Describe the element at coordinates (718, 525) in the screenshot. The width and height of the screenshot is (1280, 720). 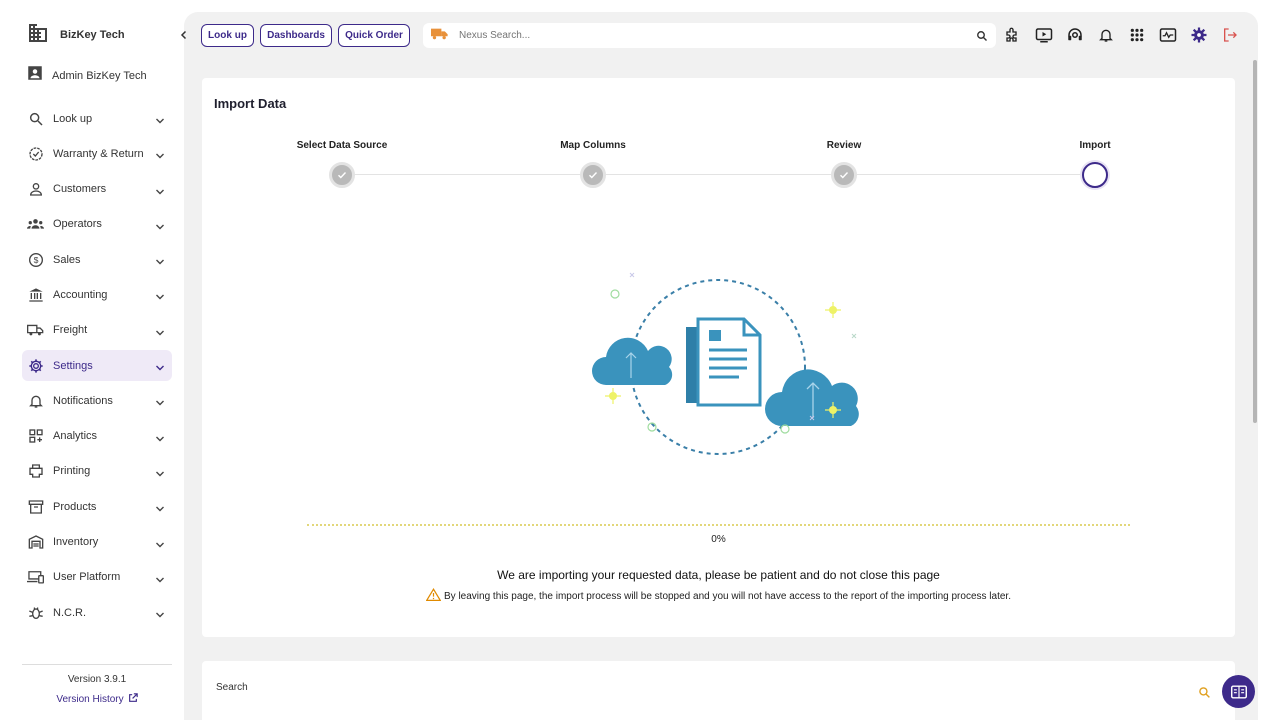
I see `import-progress-track` at that location.